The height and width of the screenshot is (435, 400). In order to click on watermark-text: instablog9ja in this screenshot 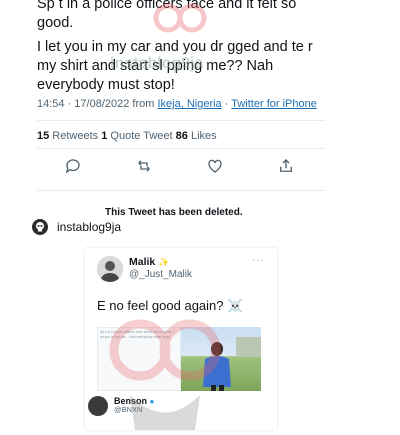, I will do `click(157, 63)`.